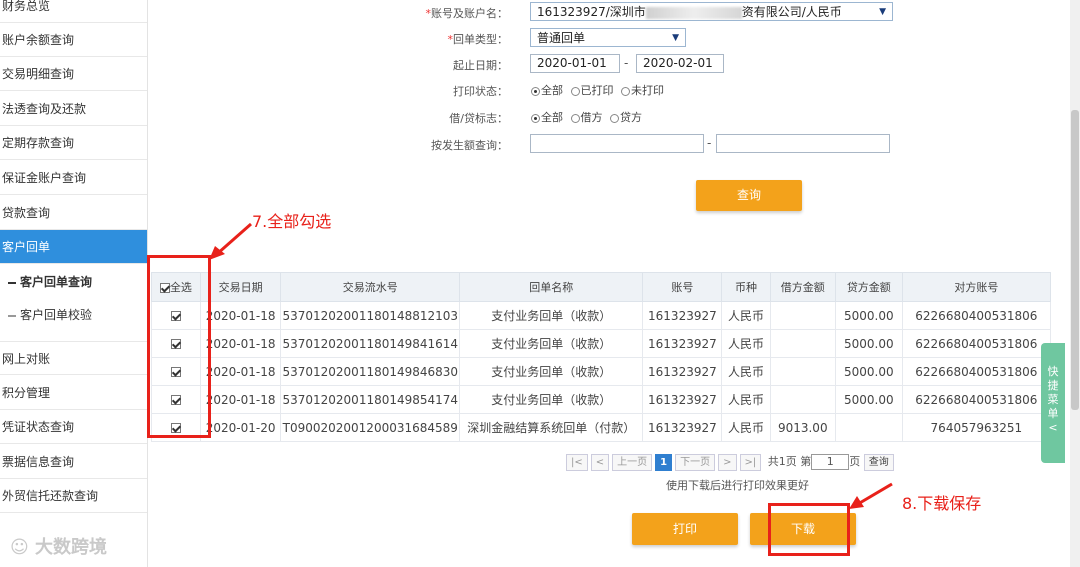  I want to click on cell-counter: 764057963251, so click(976, 427).